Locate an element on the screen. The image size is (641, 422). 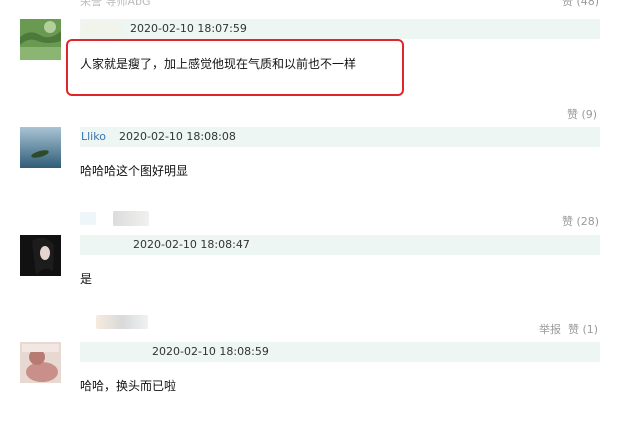
comment-text: 哈哈哈这个图好明显 is located at coordinates (134, 171).